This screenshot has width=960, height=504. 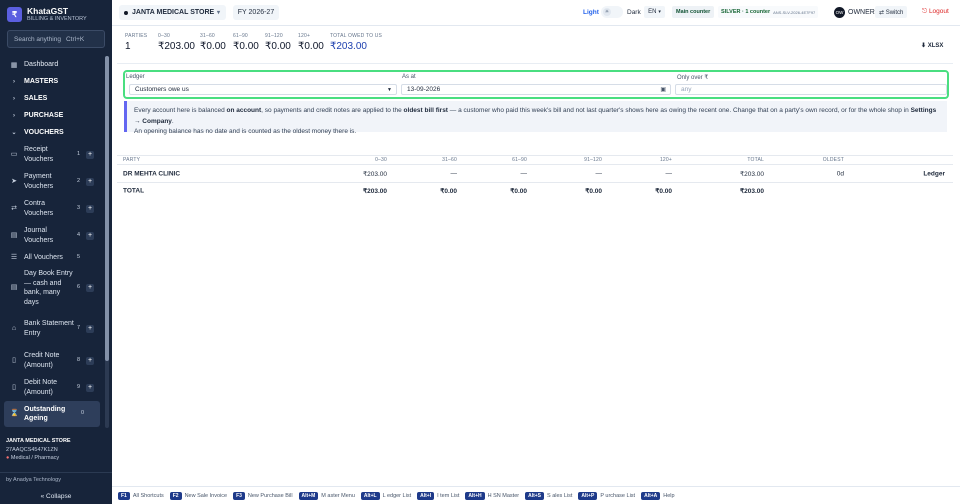 What do you see at coordinates (198, 495) in the screenshot?
I see `shortcut-new-sale: F2 New Sale Invoice` at bounding box center [198, 495].